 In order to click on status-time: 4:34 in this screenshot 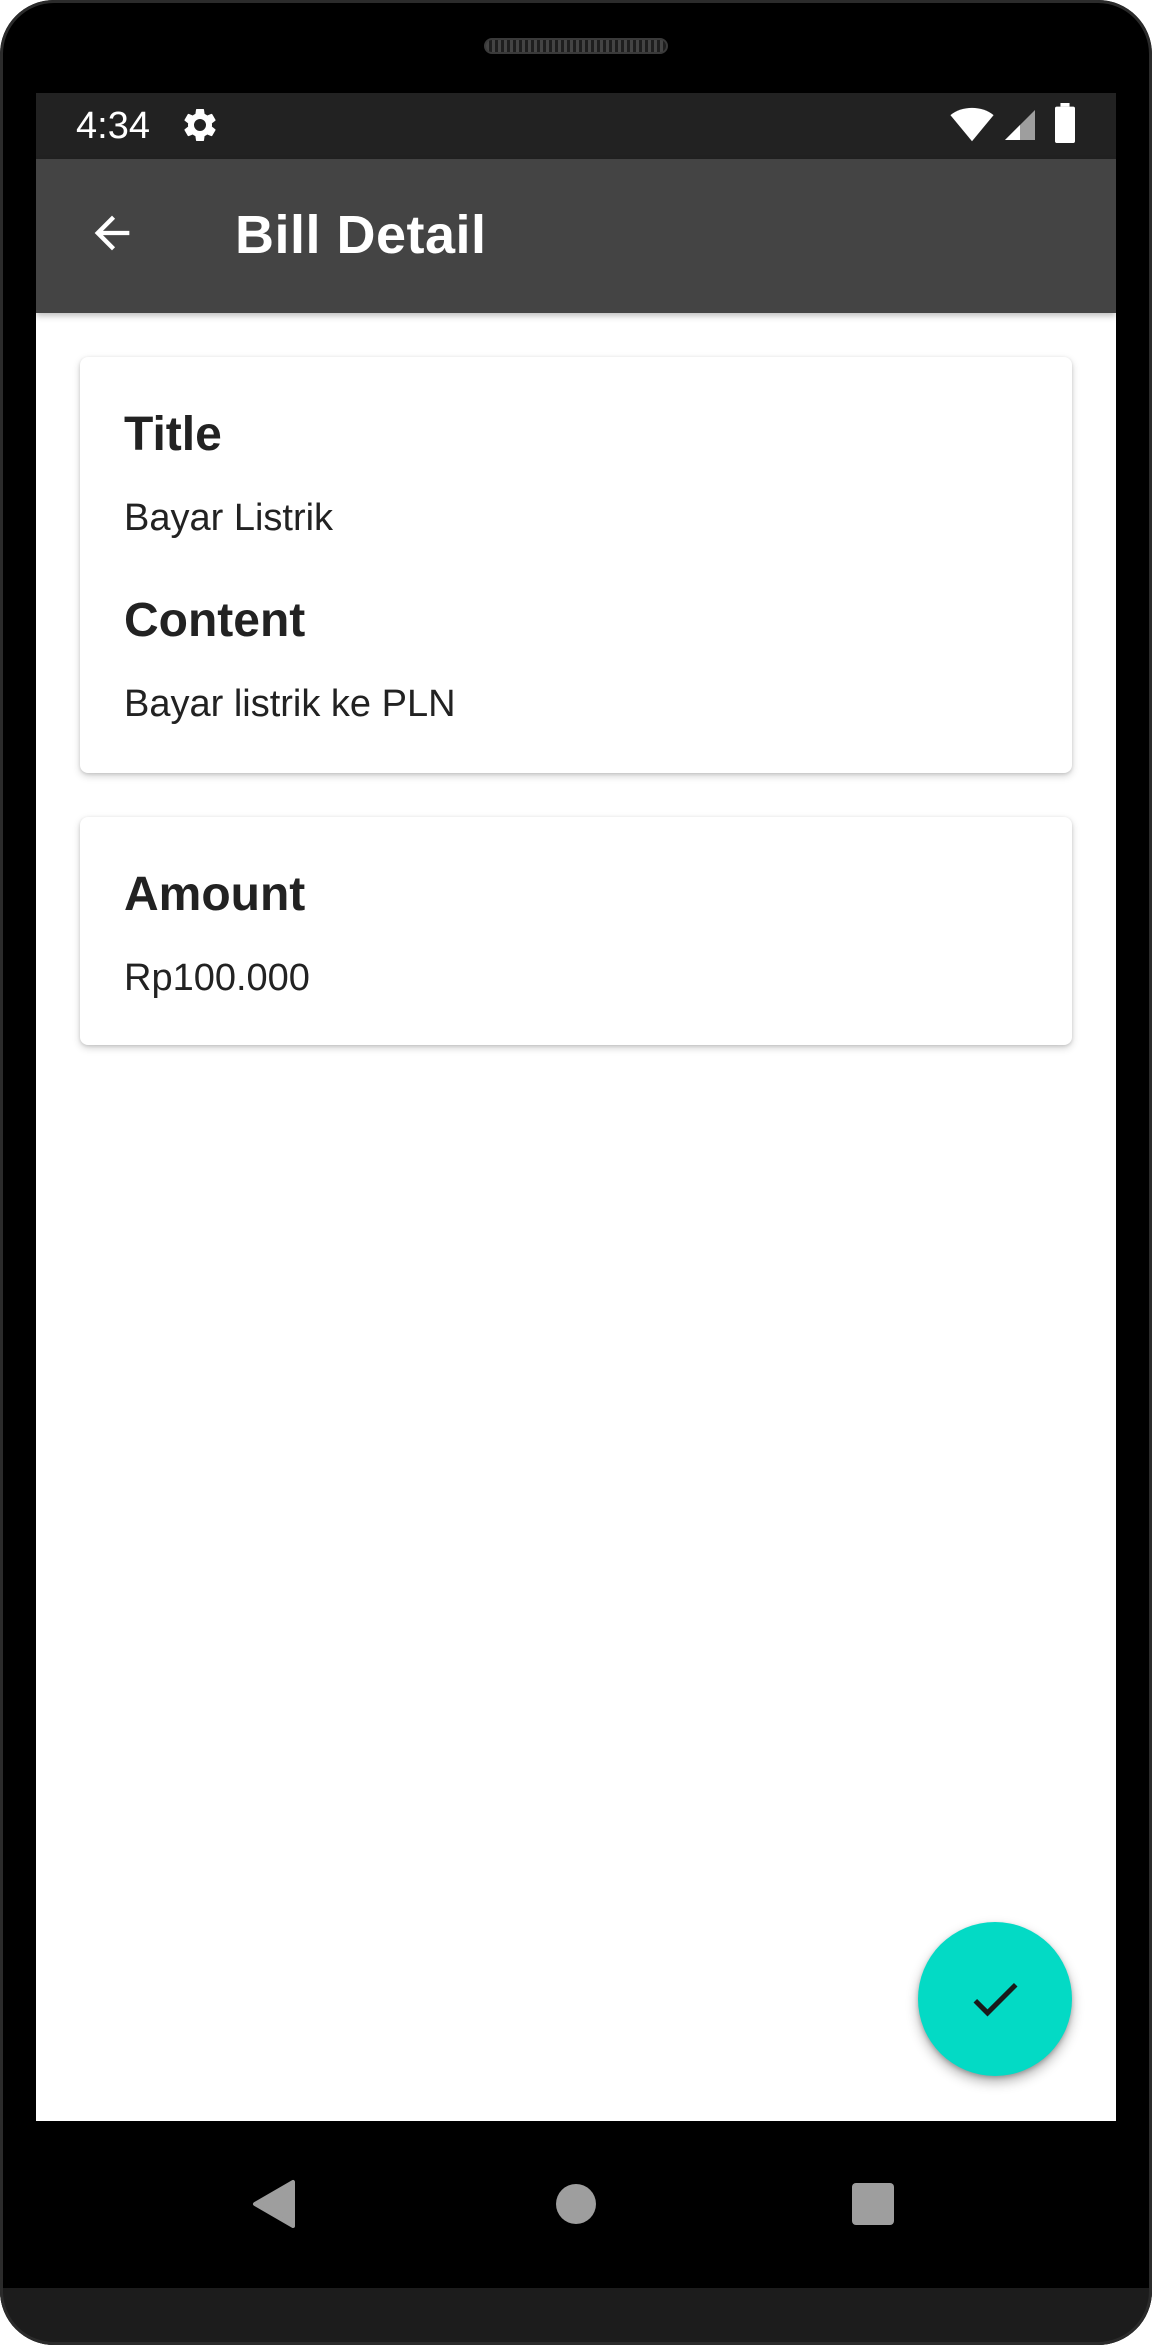, I will do `click(113, 126)`.